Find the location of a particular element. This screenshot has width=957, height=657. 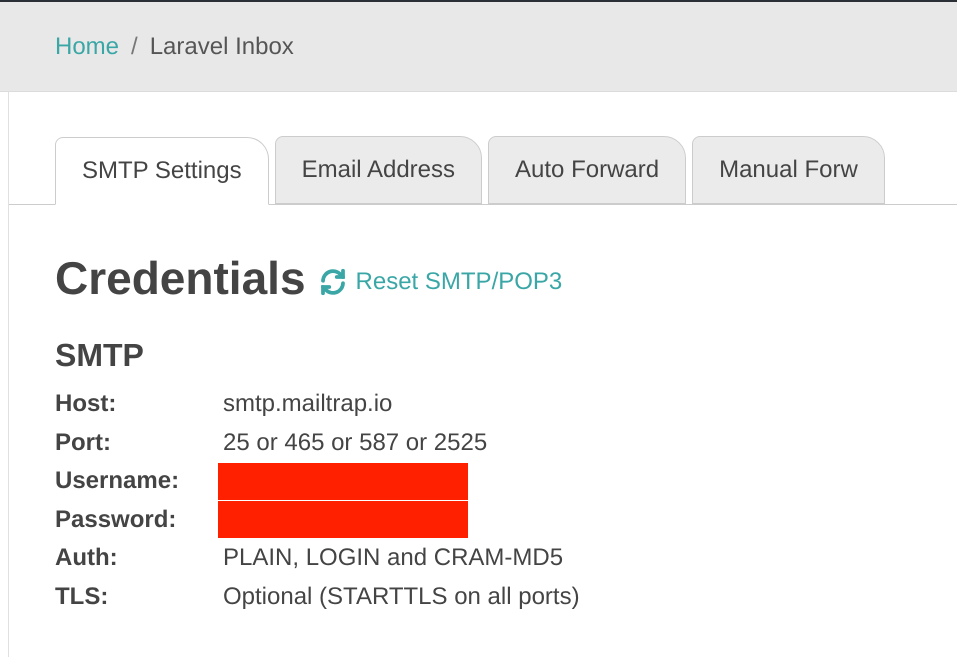

field-value: smtp.mailtrap.io is located at coordinates (307, 404).